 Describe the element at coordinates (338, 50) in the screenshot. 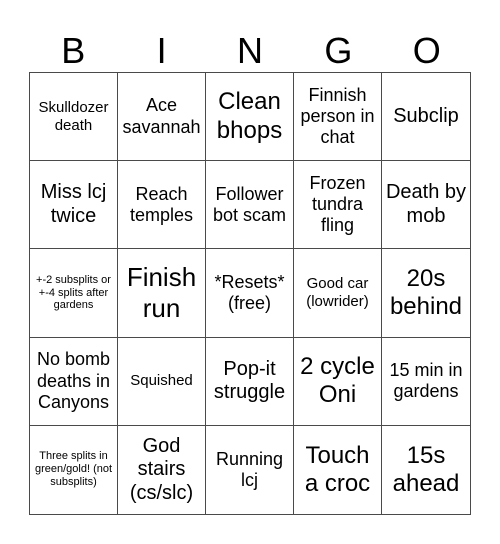

I see `header-letter-g: G` at that location.